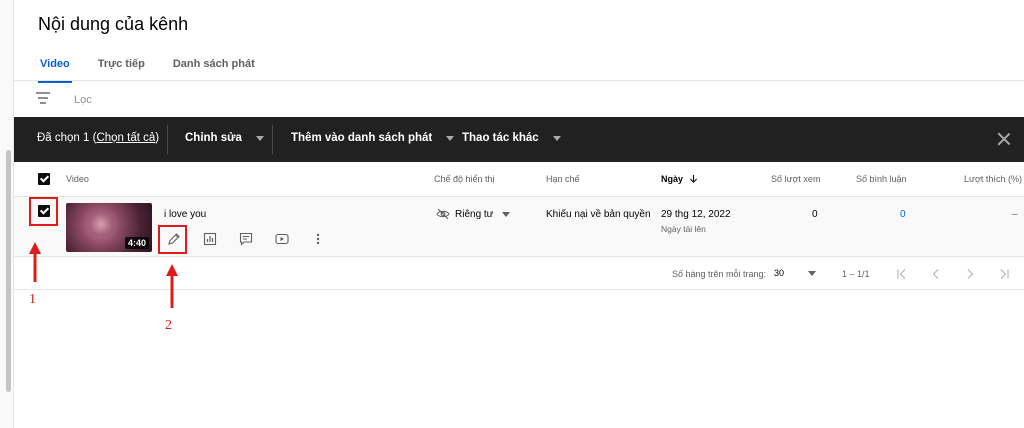  What do you see at coordinates (1004, 139) in the screenshot?
I see `close-icon` at bounding box center [1004, 139].